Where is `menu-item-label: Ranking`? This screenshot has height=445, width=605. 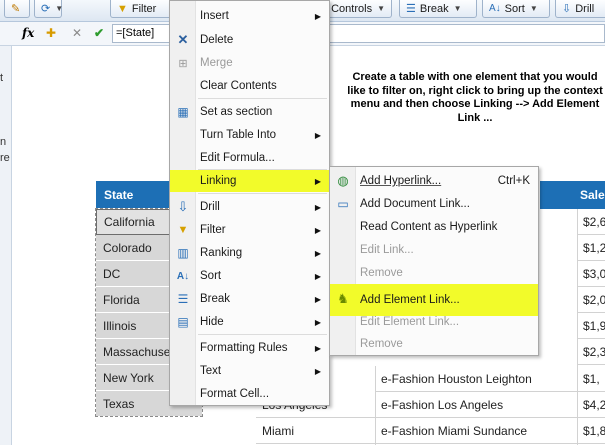 menu-item-label: Ranking is located at coordinates (221, 253).